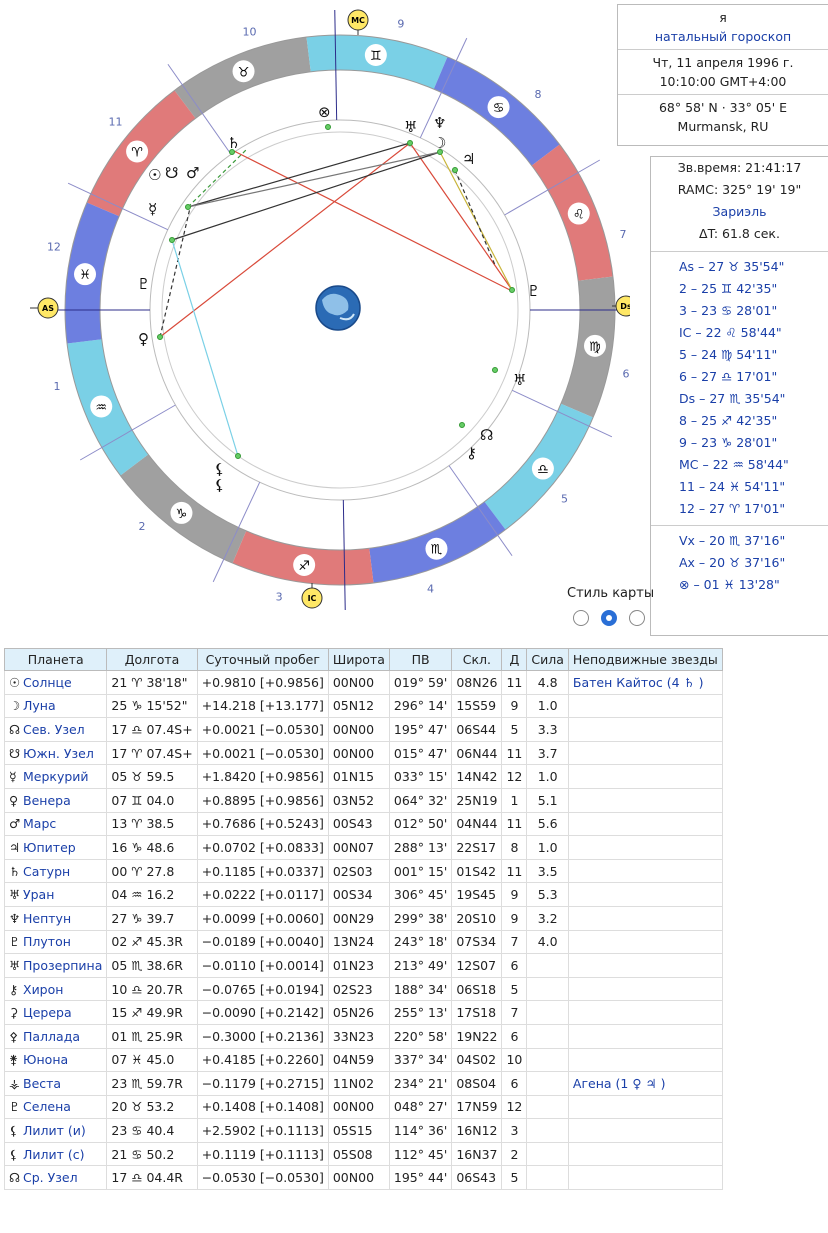 The width and height of the screenshot is (828, 1233). I want to click on sign-glyph: ♈, so click(137, 152).